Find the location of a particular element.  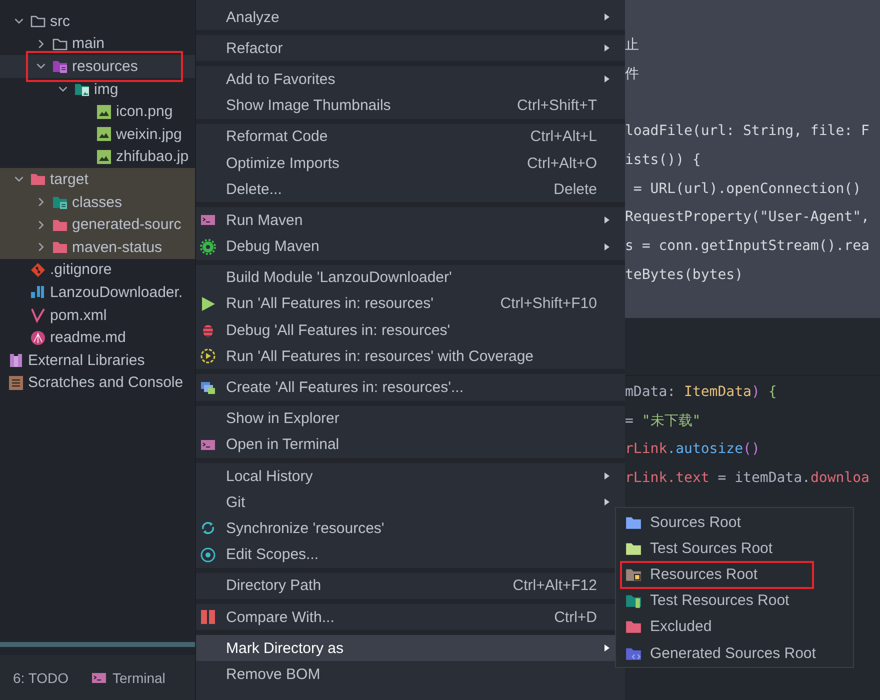

menu-item: Run Maven is located at coordinates (410, 220).